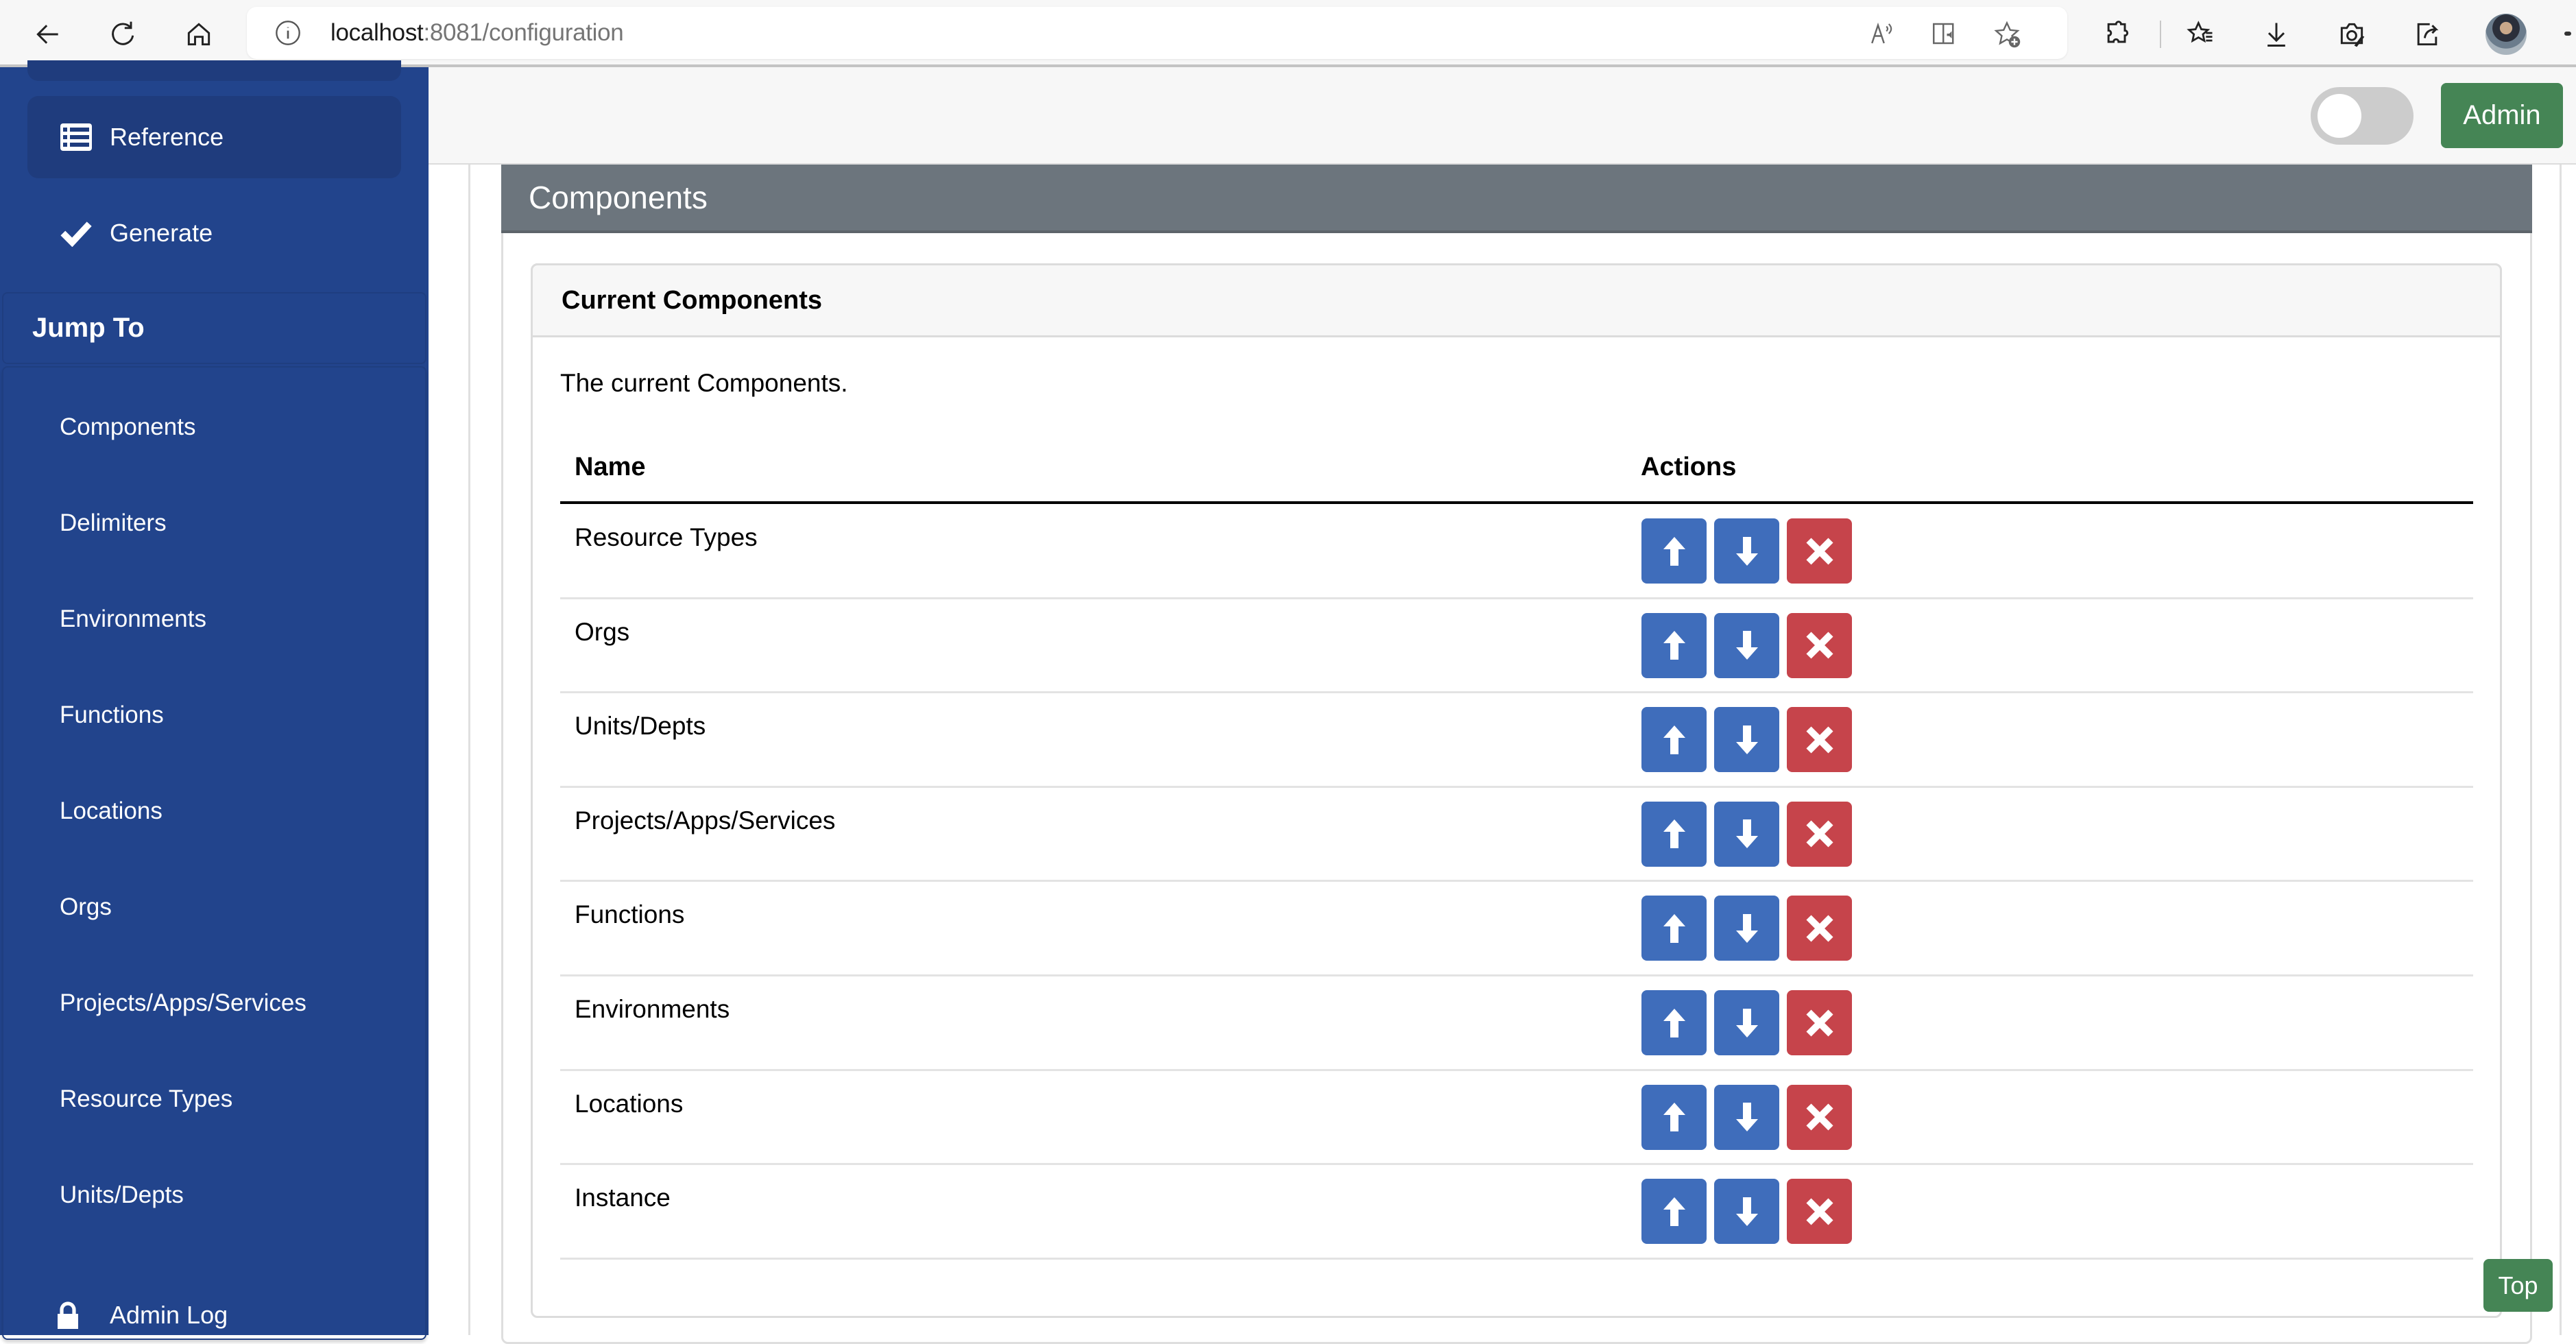 The height and width of the screenshot is (1344, 2576). What do you see at coordinates (162, 233) in the screenshot?
I see `sidebar-item-label: Generate` at bounding box center [162, 233].